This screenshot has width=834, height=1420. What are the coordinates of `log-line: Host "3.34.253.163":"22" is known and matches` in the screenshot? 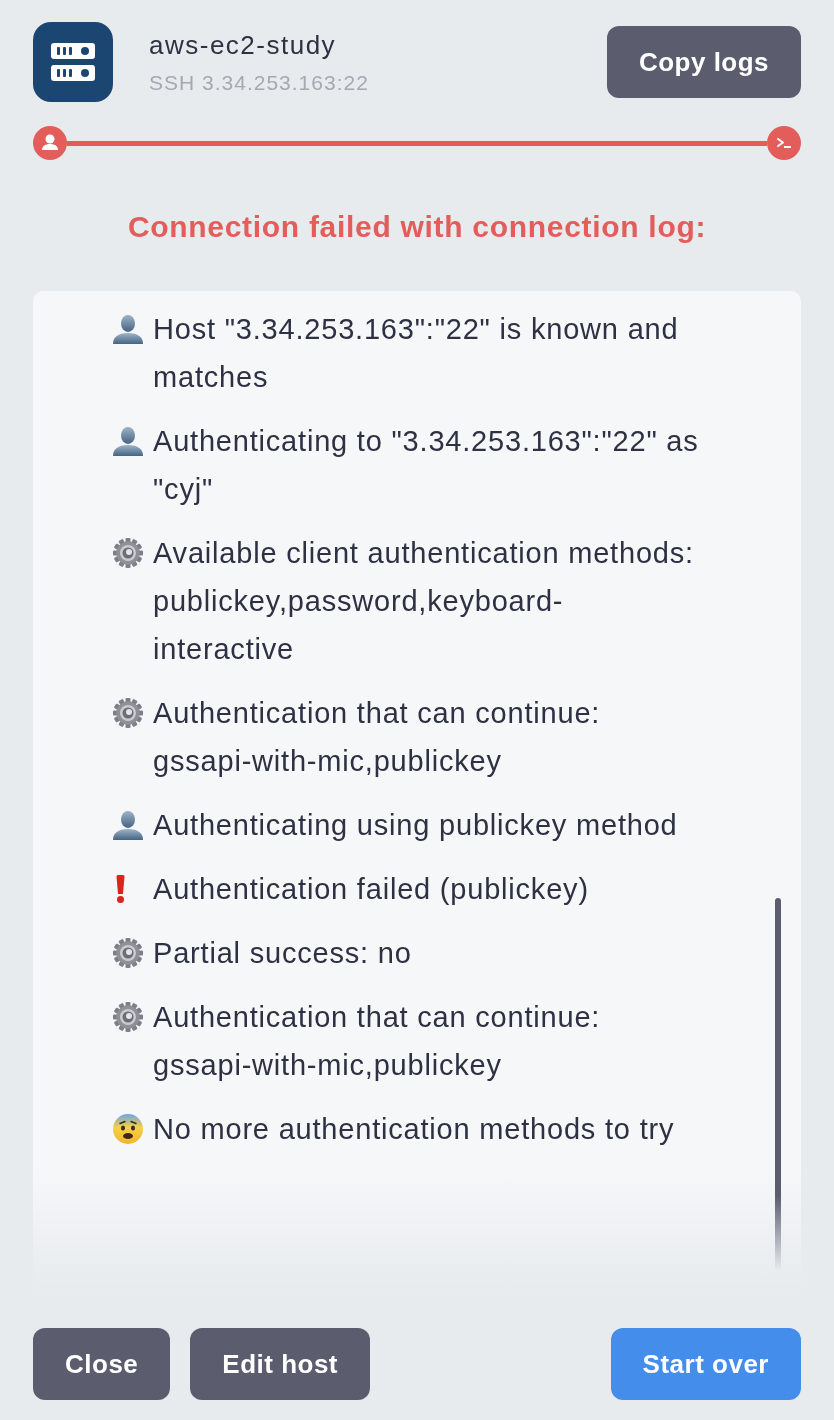 It's located at (416, 353).